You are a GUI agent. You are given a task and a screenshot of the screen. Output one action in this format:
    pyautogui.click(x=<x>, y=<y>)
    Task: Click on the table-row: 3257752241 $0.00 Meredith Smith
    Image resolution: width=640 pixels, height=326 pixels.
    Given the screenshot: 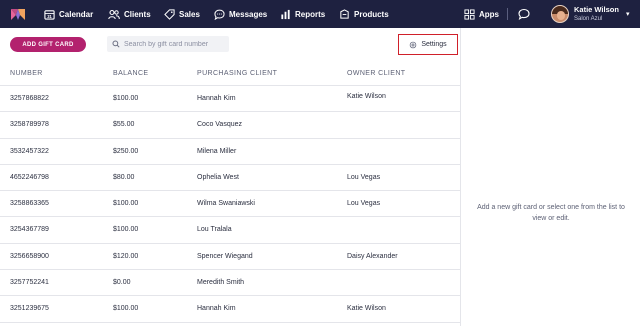 What is the action you would take?
    pyautogui.click(x=230, y=283)
    